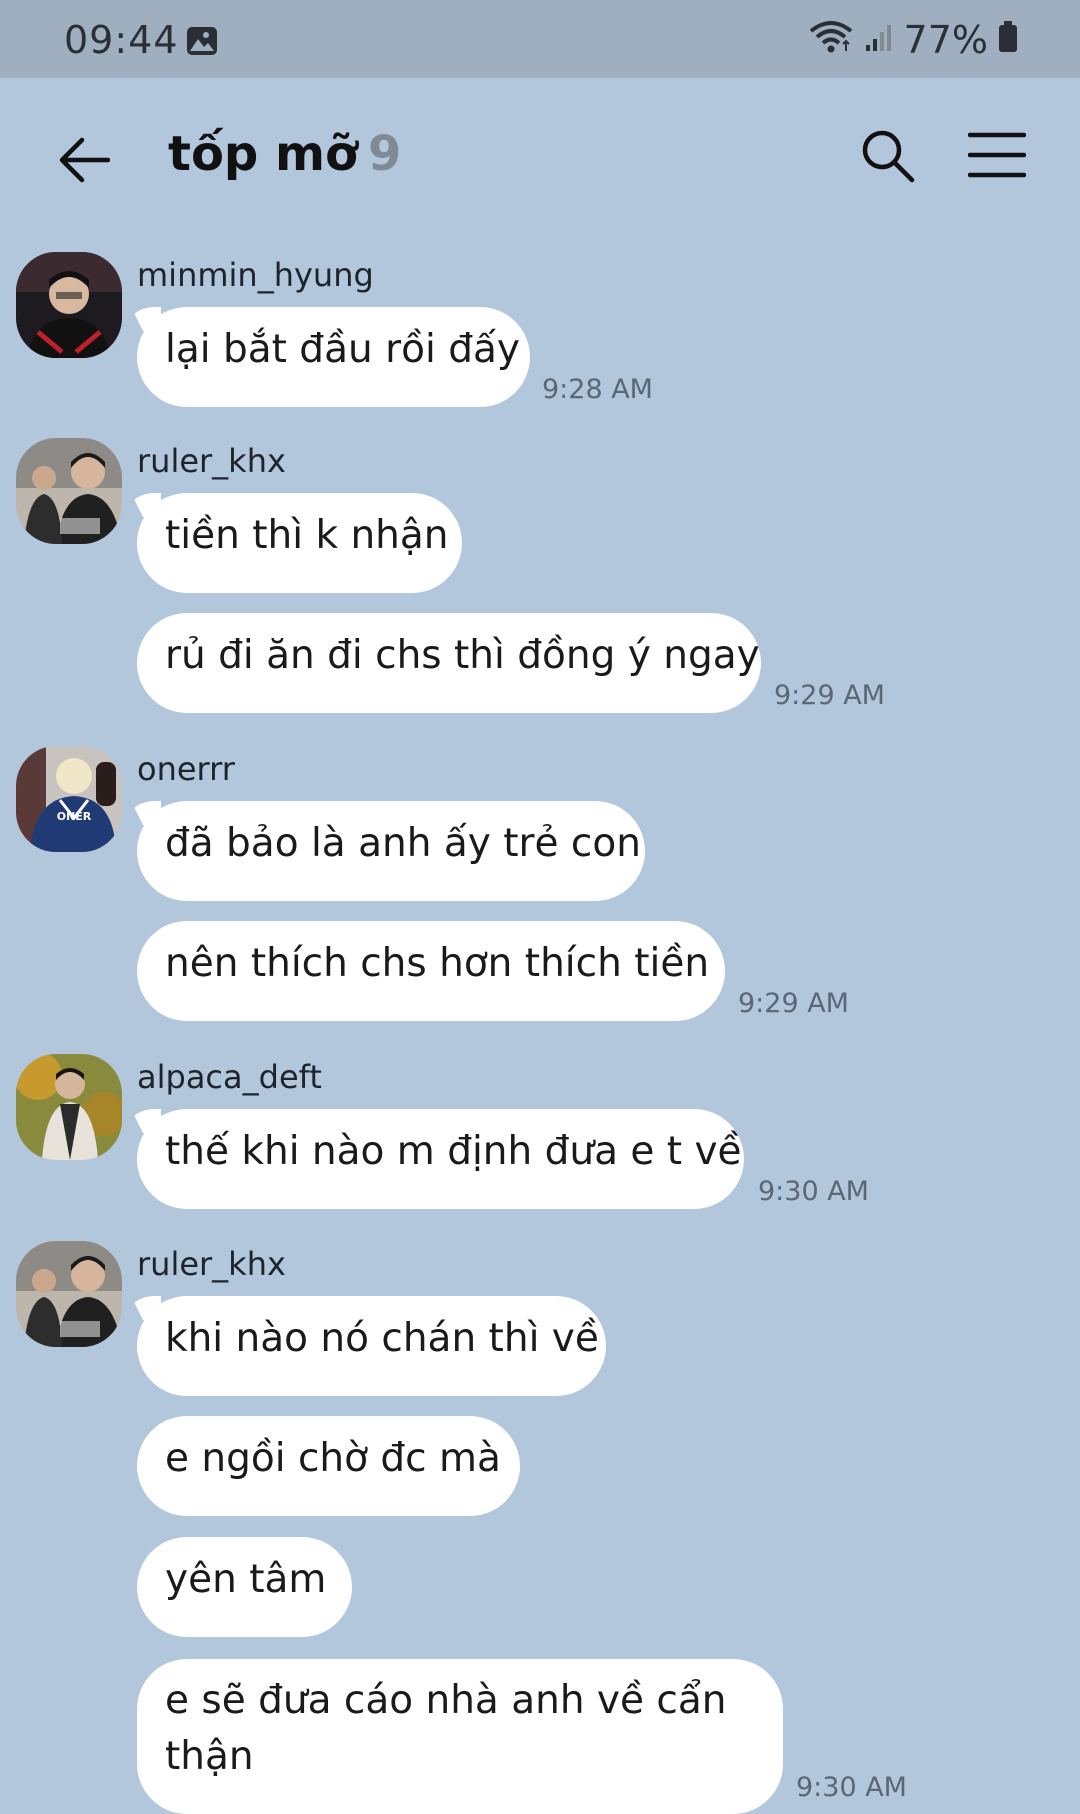 The height and width of the screenshot is (1814, 1080). Describe the element at coordinates (597, 389) in the screenshot. I see `message-time: 9:28 AM` at that location.